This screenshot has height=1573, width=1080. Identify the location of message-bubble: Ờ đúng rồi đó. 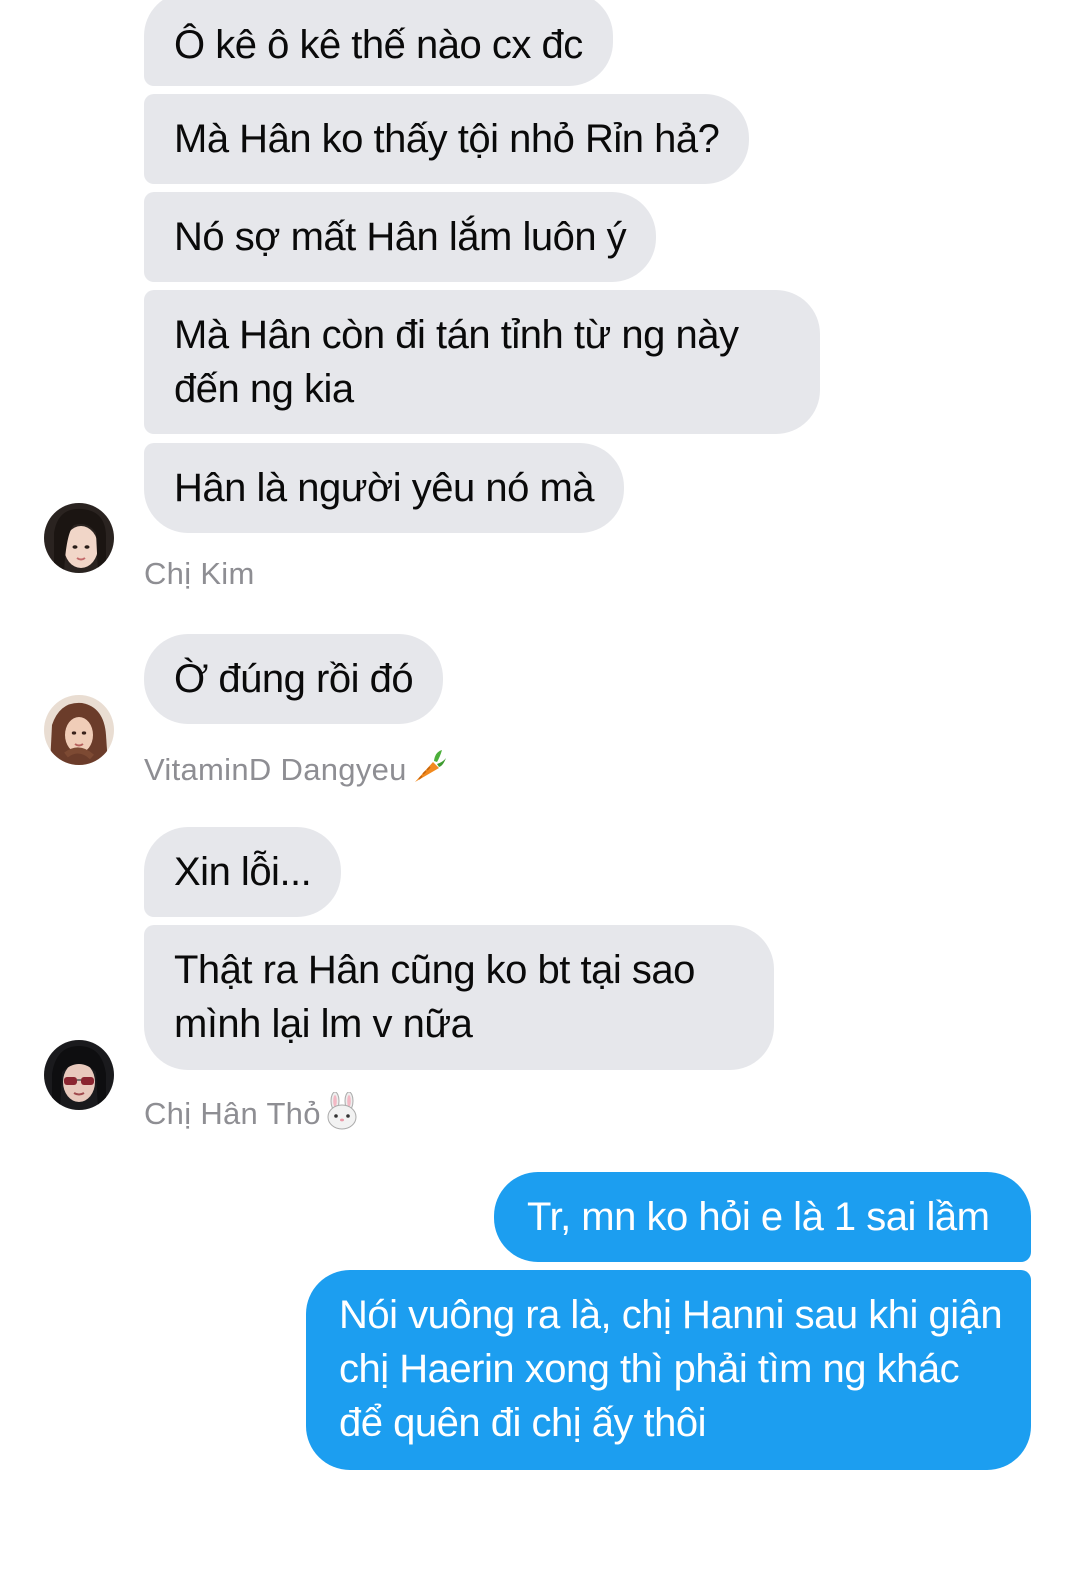
(294, 679).